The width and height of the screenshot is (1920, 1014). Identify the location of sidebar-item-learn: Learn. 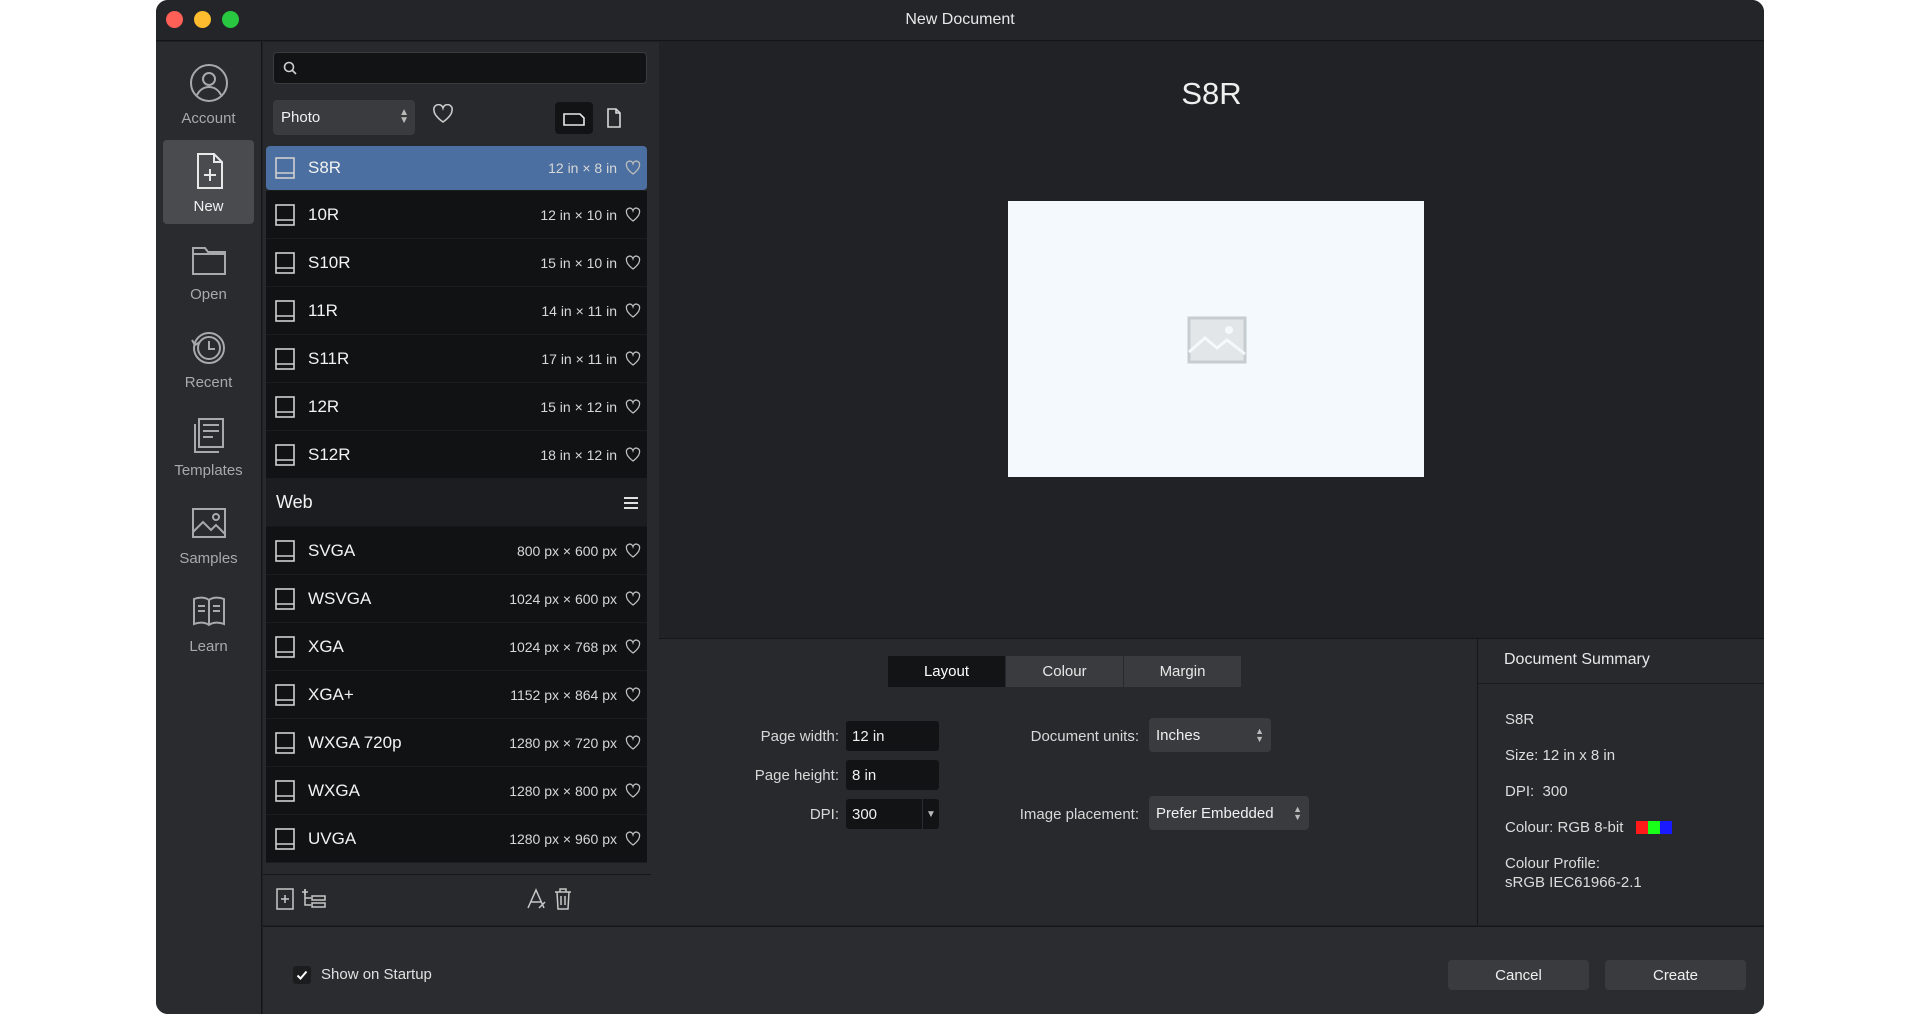
(208, 622).